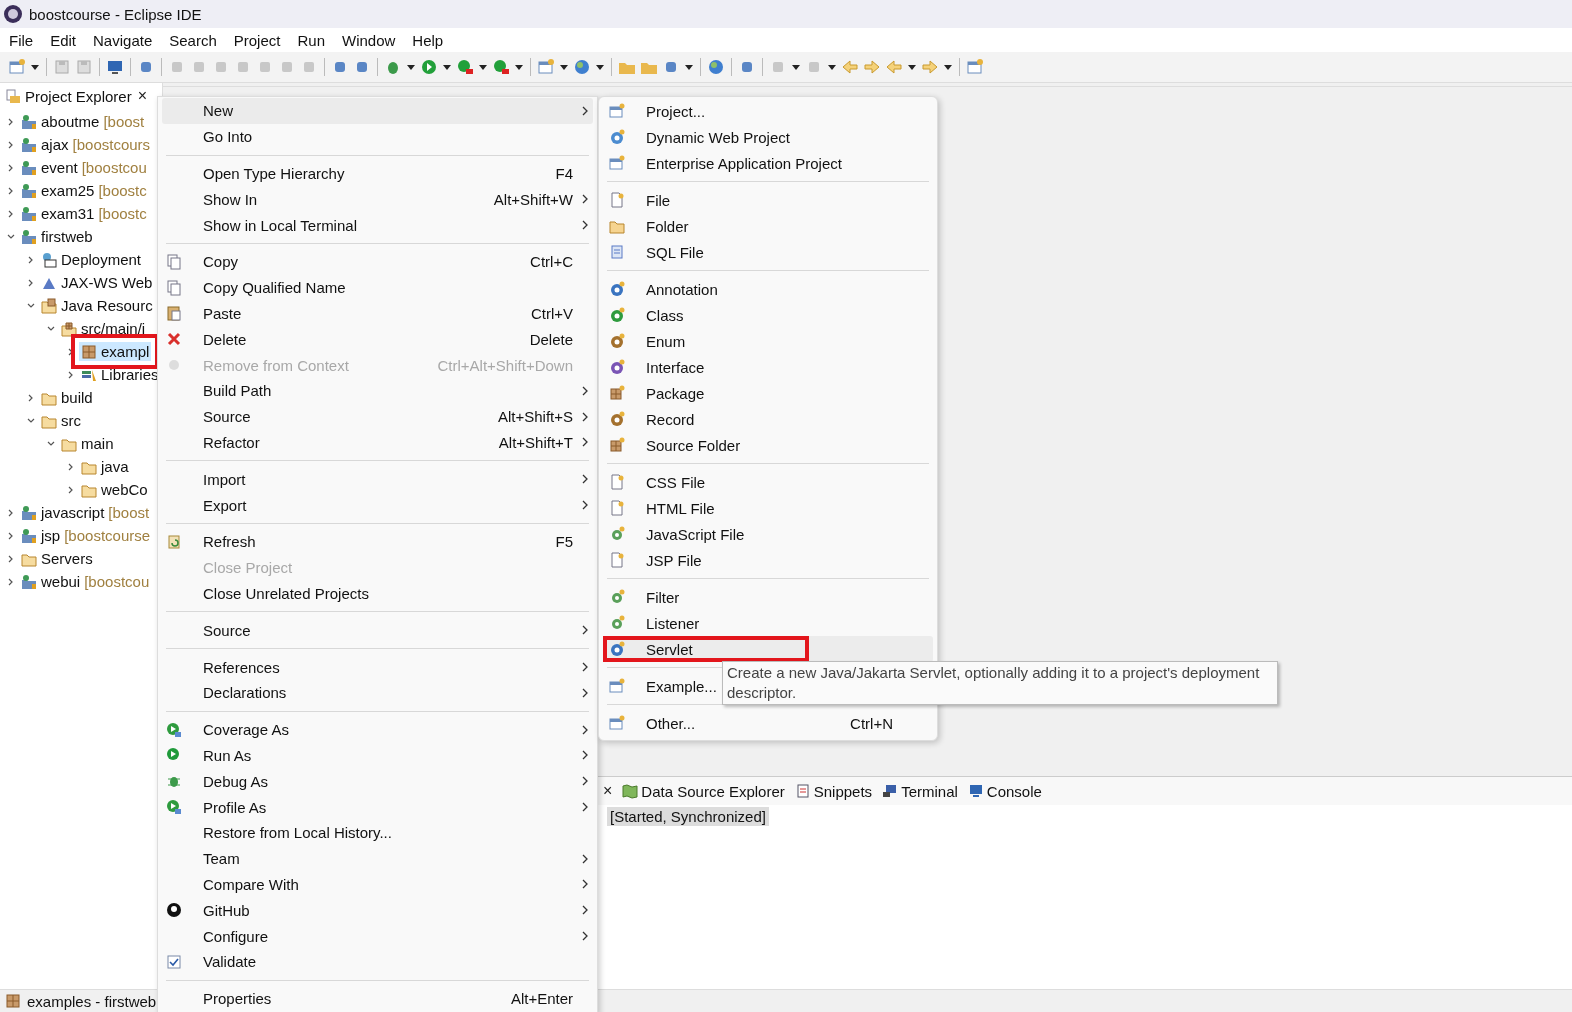 This screenshot has width=1572, height=1012. What do you see at coordinates (1000, 683) in the screenshot?
I see `tooltip: Create a new Java/Jakarta Servlet, optionally adding it to a project's deployment descriptor.` at bounding box center [1000, 683].